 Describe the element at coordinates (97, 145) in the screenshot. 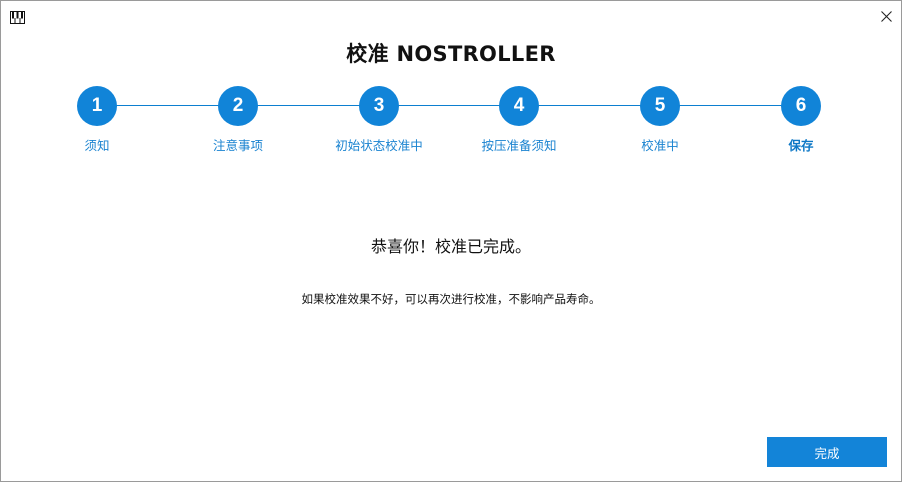

I see `step-label: 须知` at that location.